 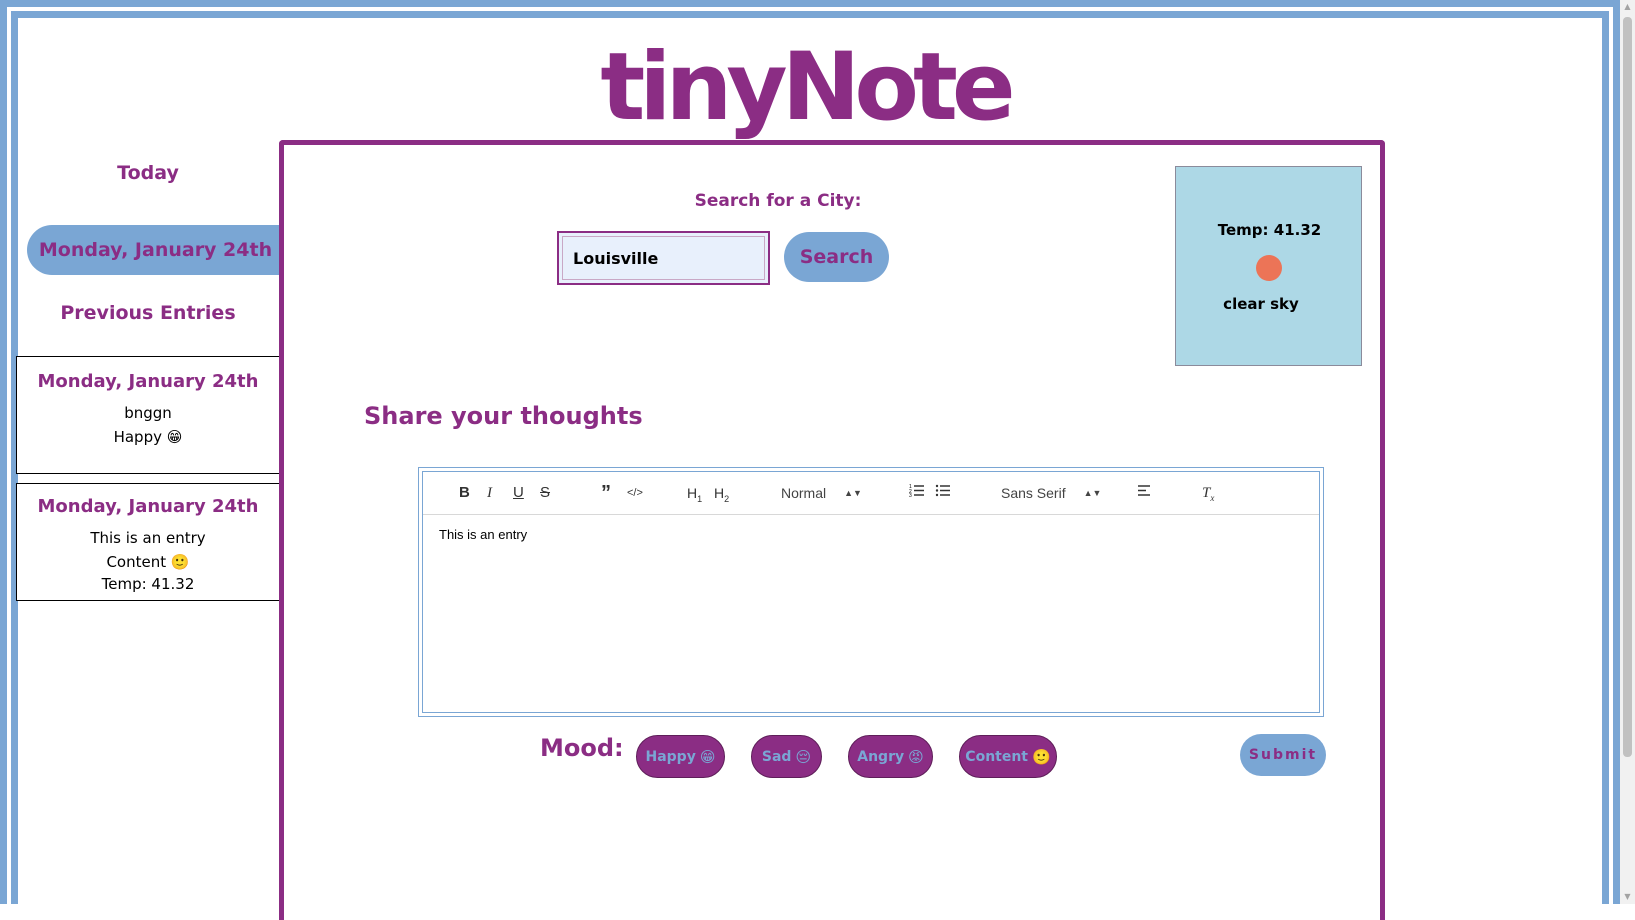 I want to click on mood-sad-label: Sad, so click(x=776, y=756).